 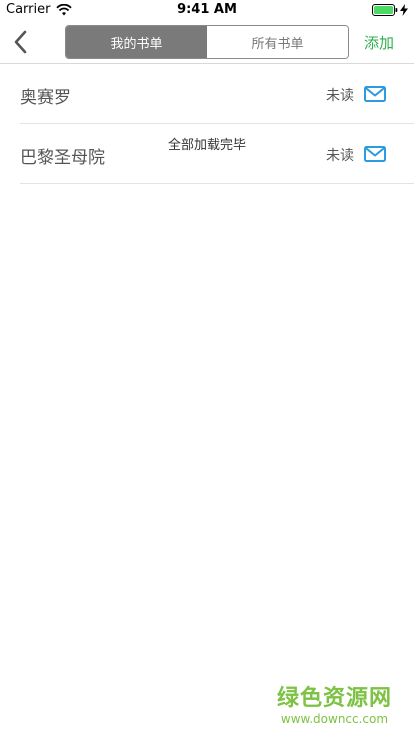 I want to click on battery-indicator, so click(x=390, y=10).